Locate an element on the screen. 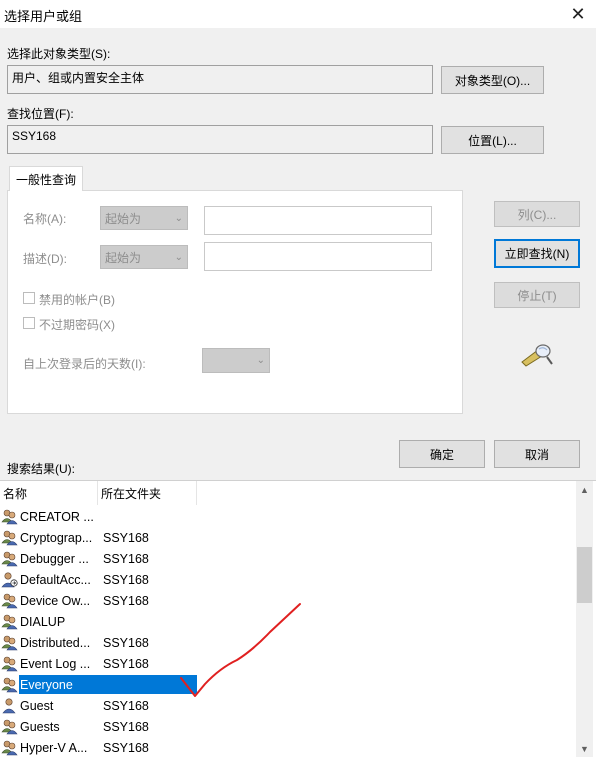 The width and height of the screenshot is (596, 761). tab-general-queries: 一般性查询 is located at coordinates (46, 178).